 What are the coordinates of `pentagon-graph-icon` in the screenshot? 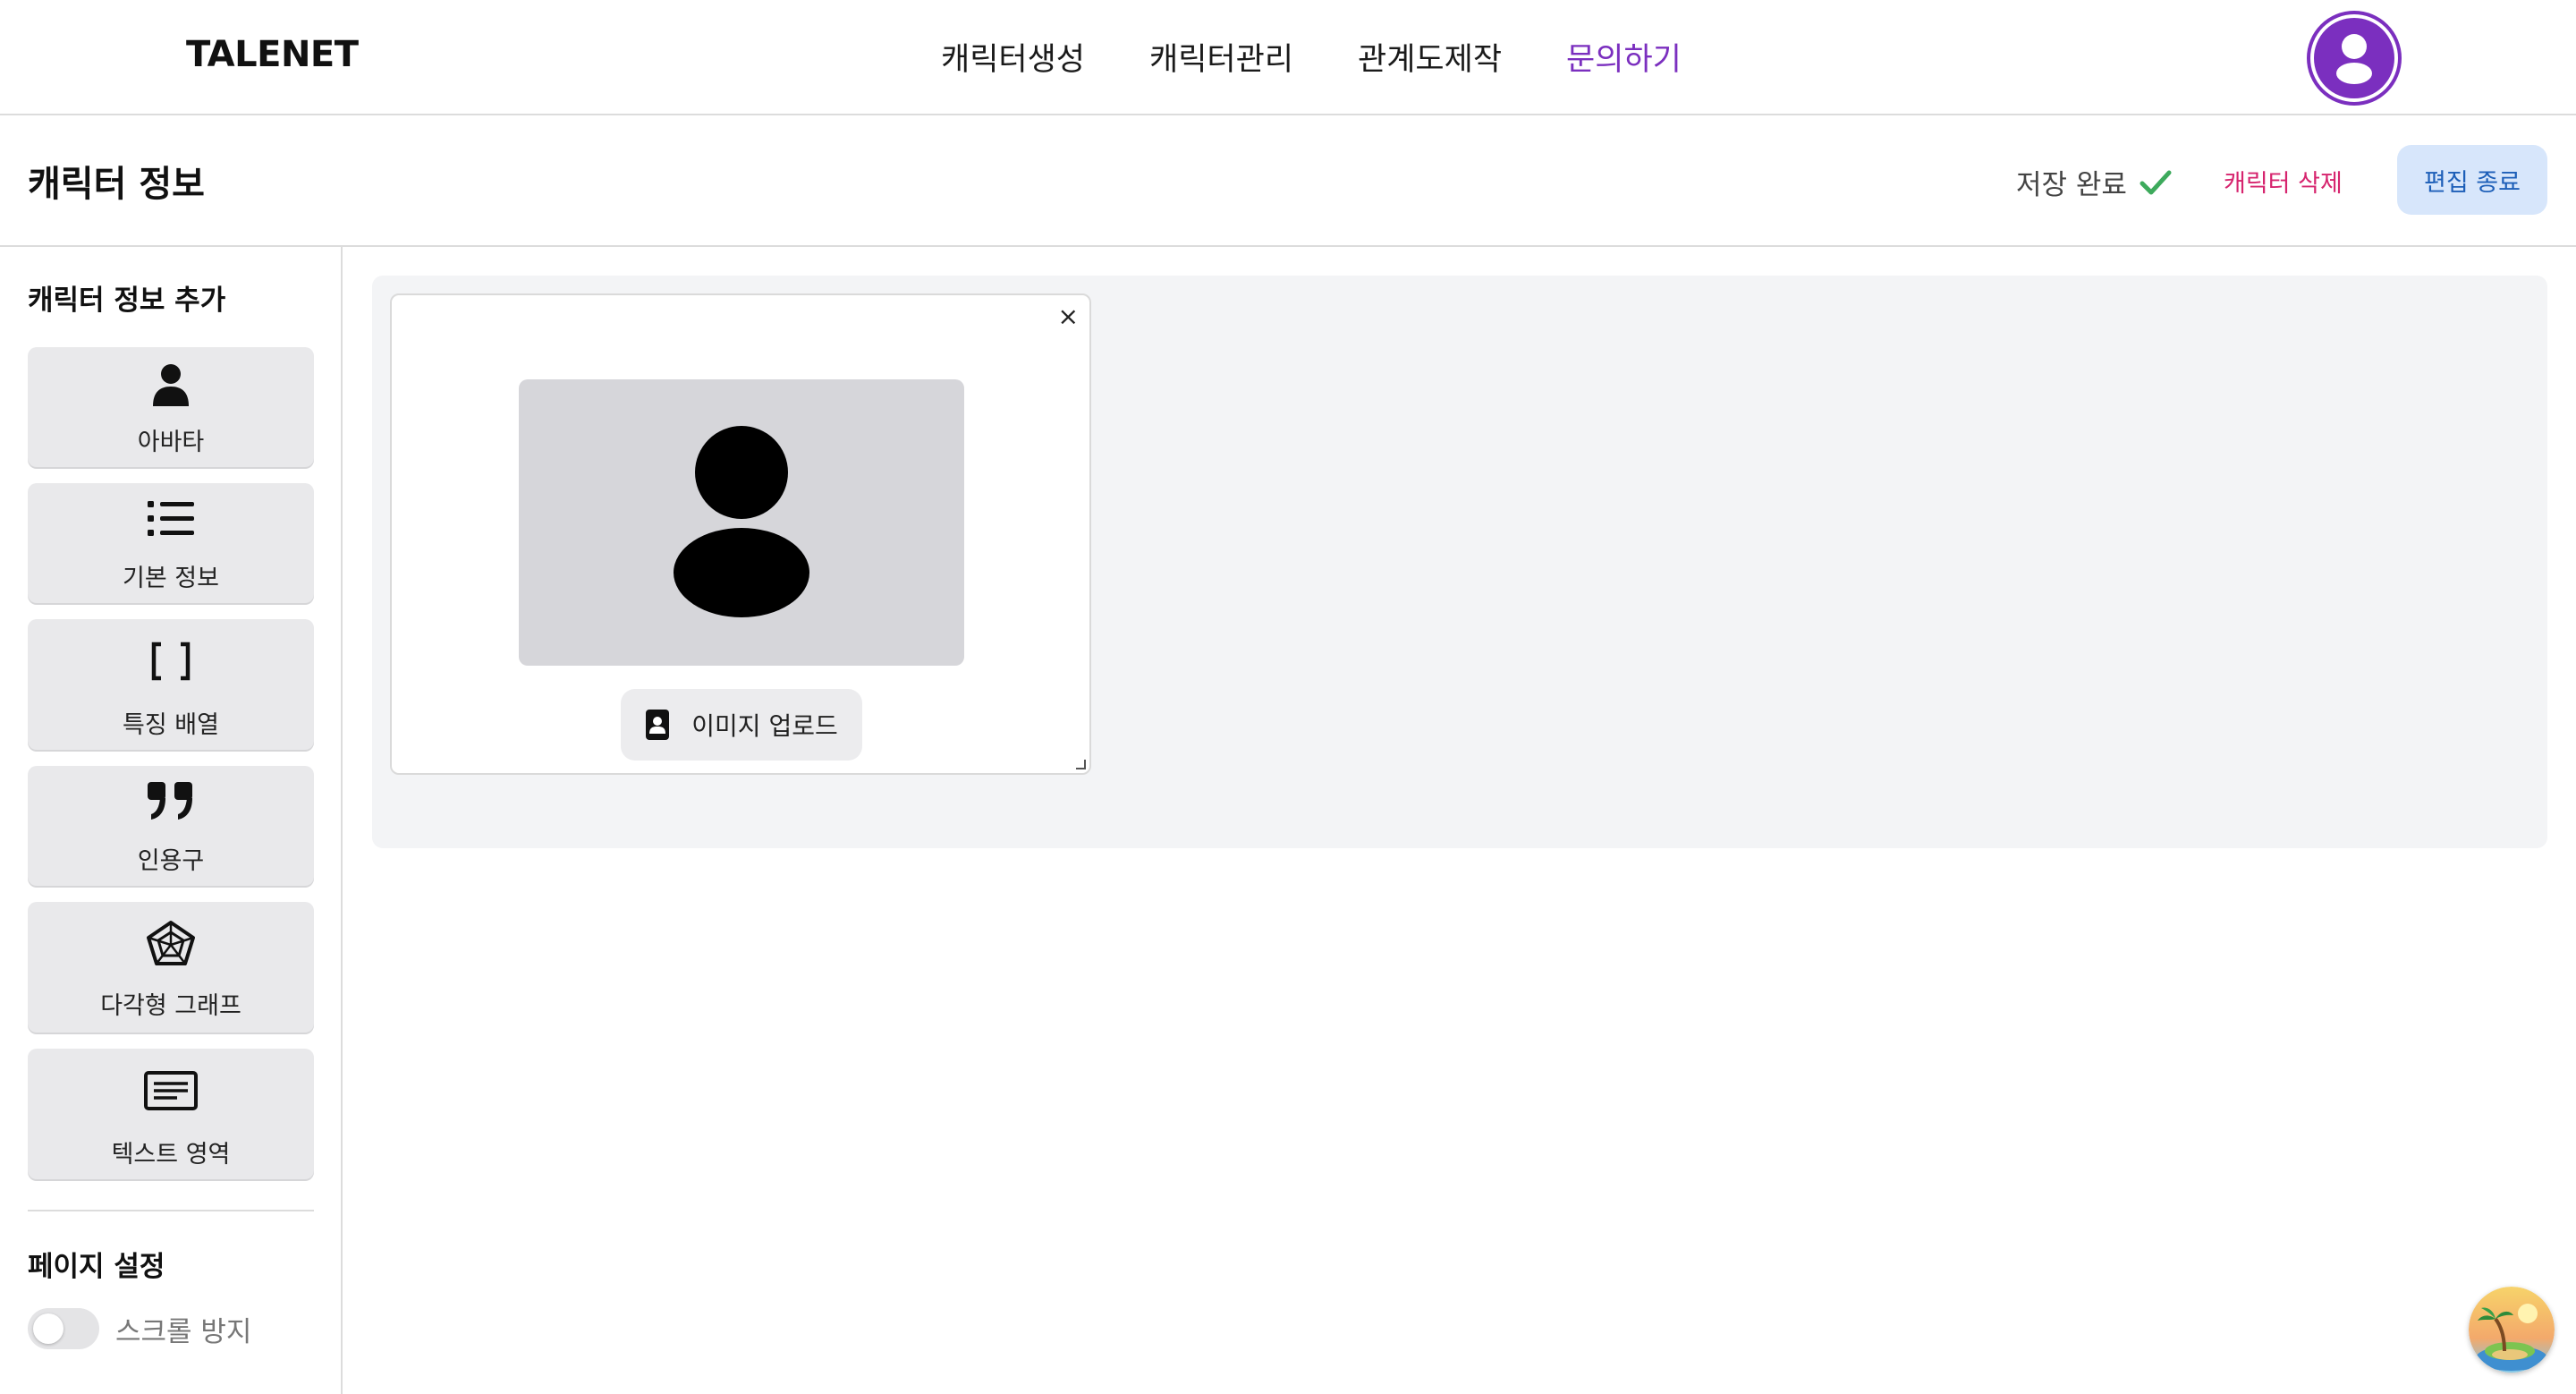 It's located at (171, 943).